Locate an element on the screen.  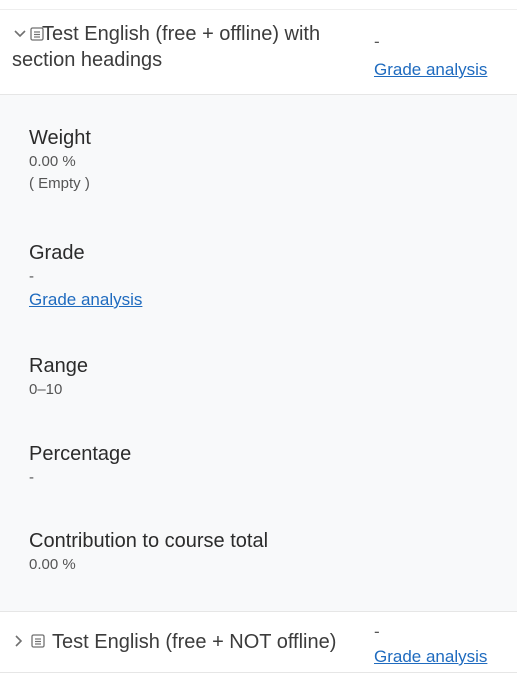
range-value: 0–10 is located at coordinates (46, 389).